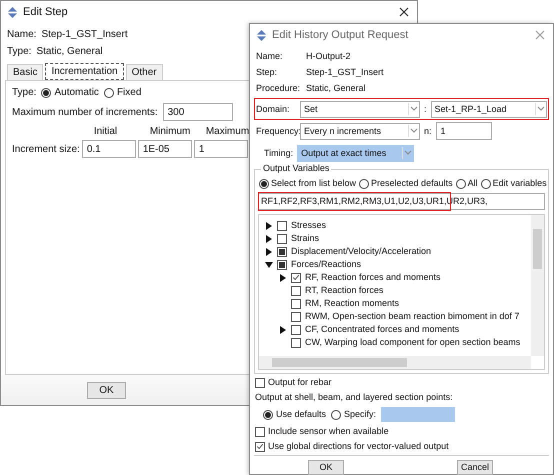 The image size is (554, 475). I want to click on field-label: Timing:, so click(279, 153).